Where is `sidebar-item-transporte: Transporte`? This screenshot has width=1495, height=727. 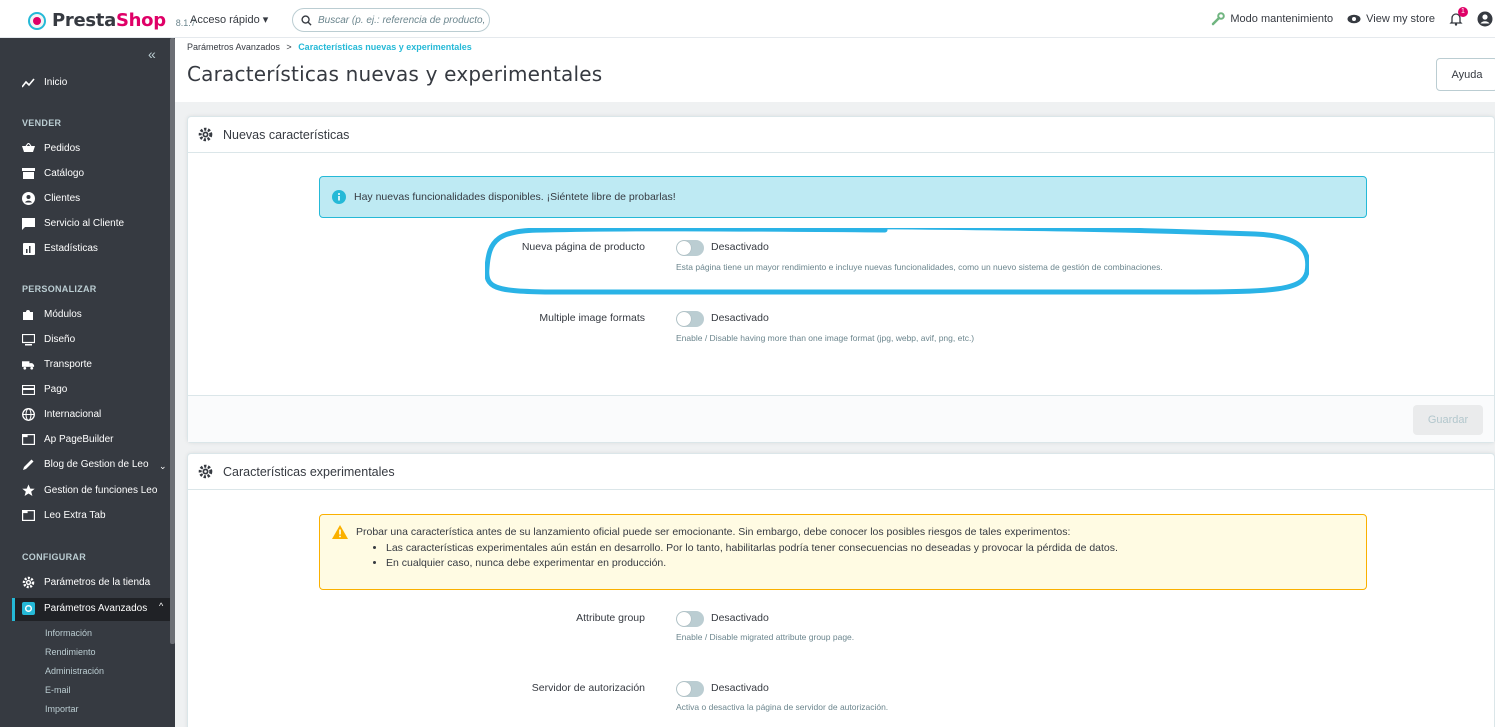
sidebar-item-transporte: Transporte is located at coordinates (57, 364).